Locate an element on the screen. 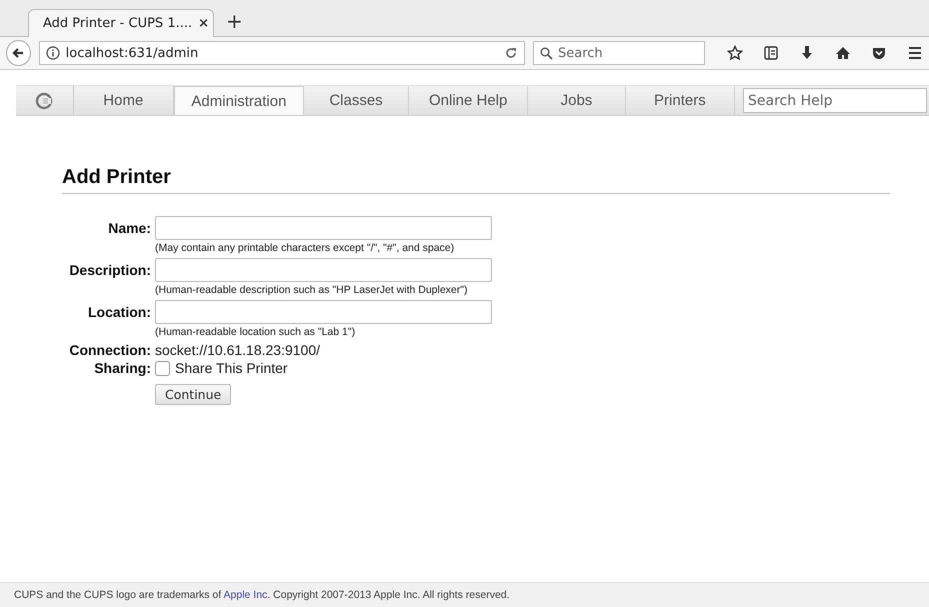  browser-tab: Add Printer - CUPS 1.... × is located at coordinates (121, 23).